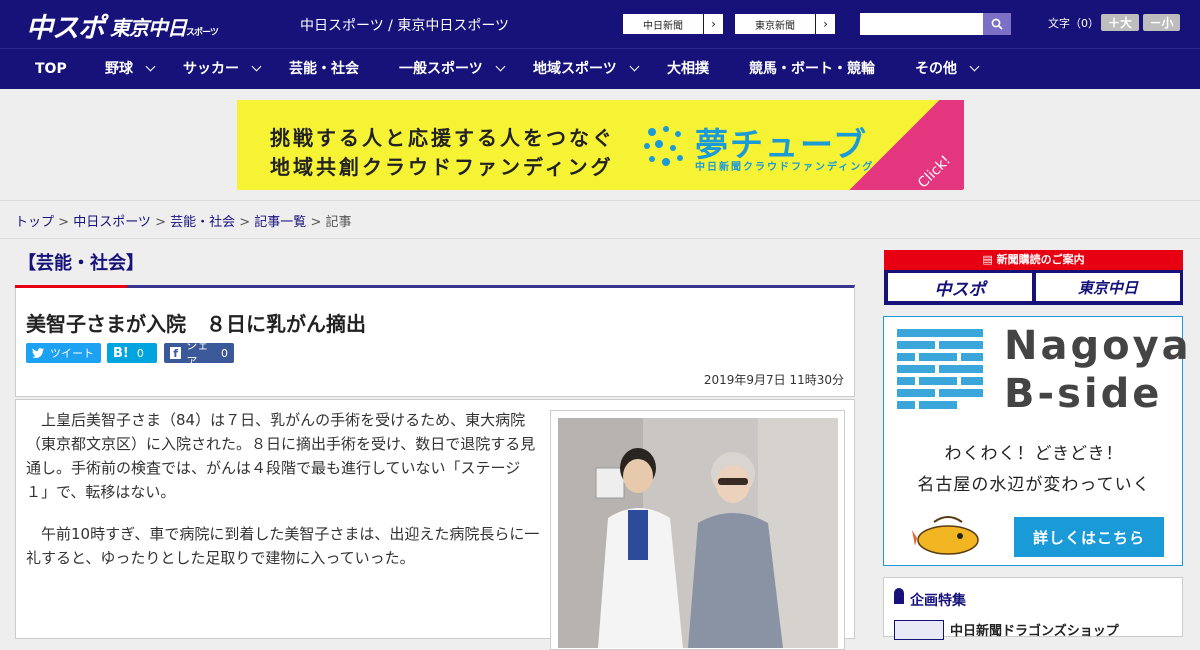  What do you see at coordinates (1033, 608) in the screenshot?
I see `feature-box: 企画特集 中日新聞ドラゴンズショップ` at bounding box center [1033, 608].